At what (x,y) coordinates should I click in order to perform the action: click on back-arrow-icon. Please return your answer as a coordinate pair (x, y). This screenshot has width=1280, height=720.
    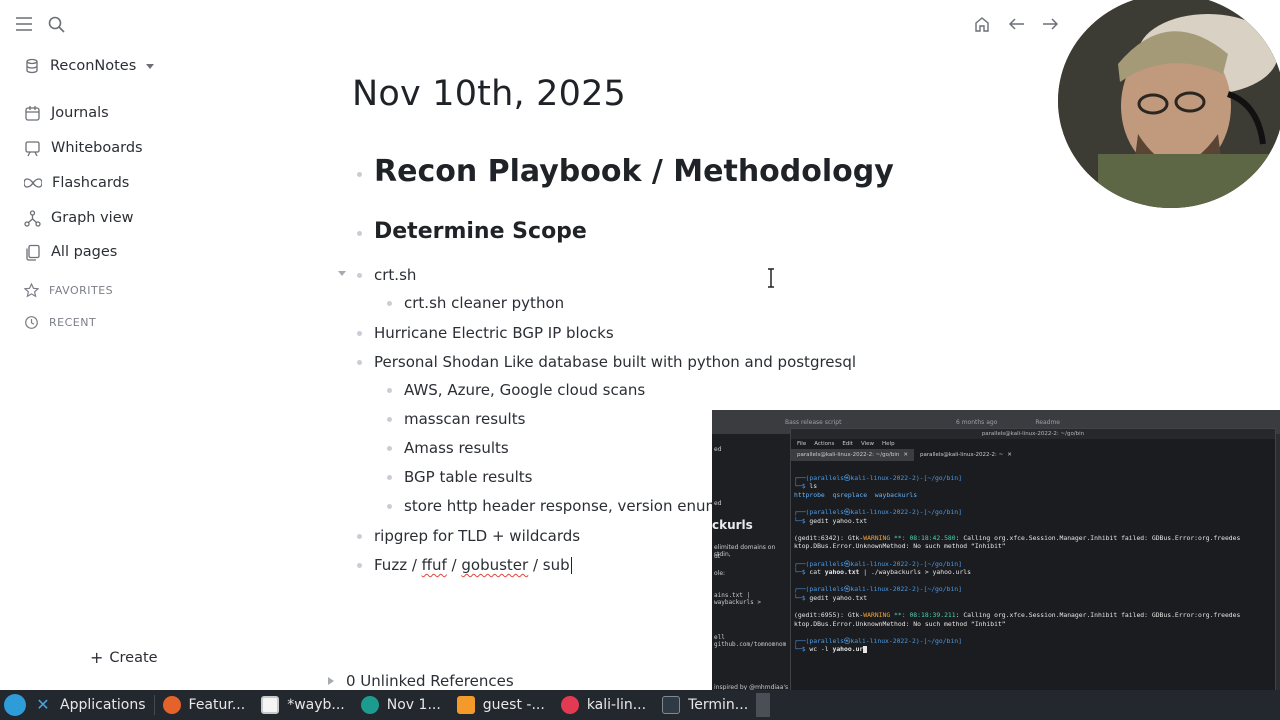
    Looking at the image, I should click on (1017, 24).